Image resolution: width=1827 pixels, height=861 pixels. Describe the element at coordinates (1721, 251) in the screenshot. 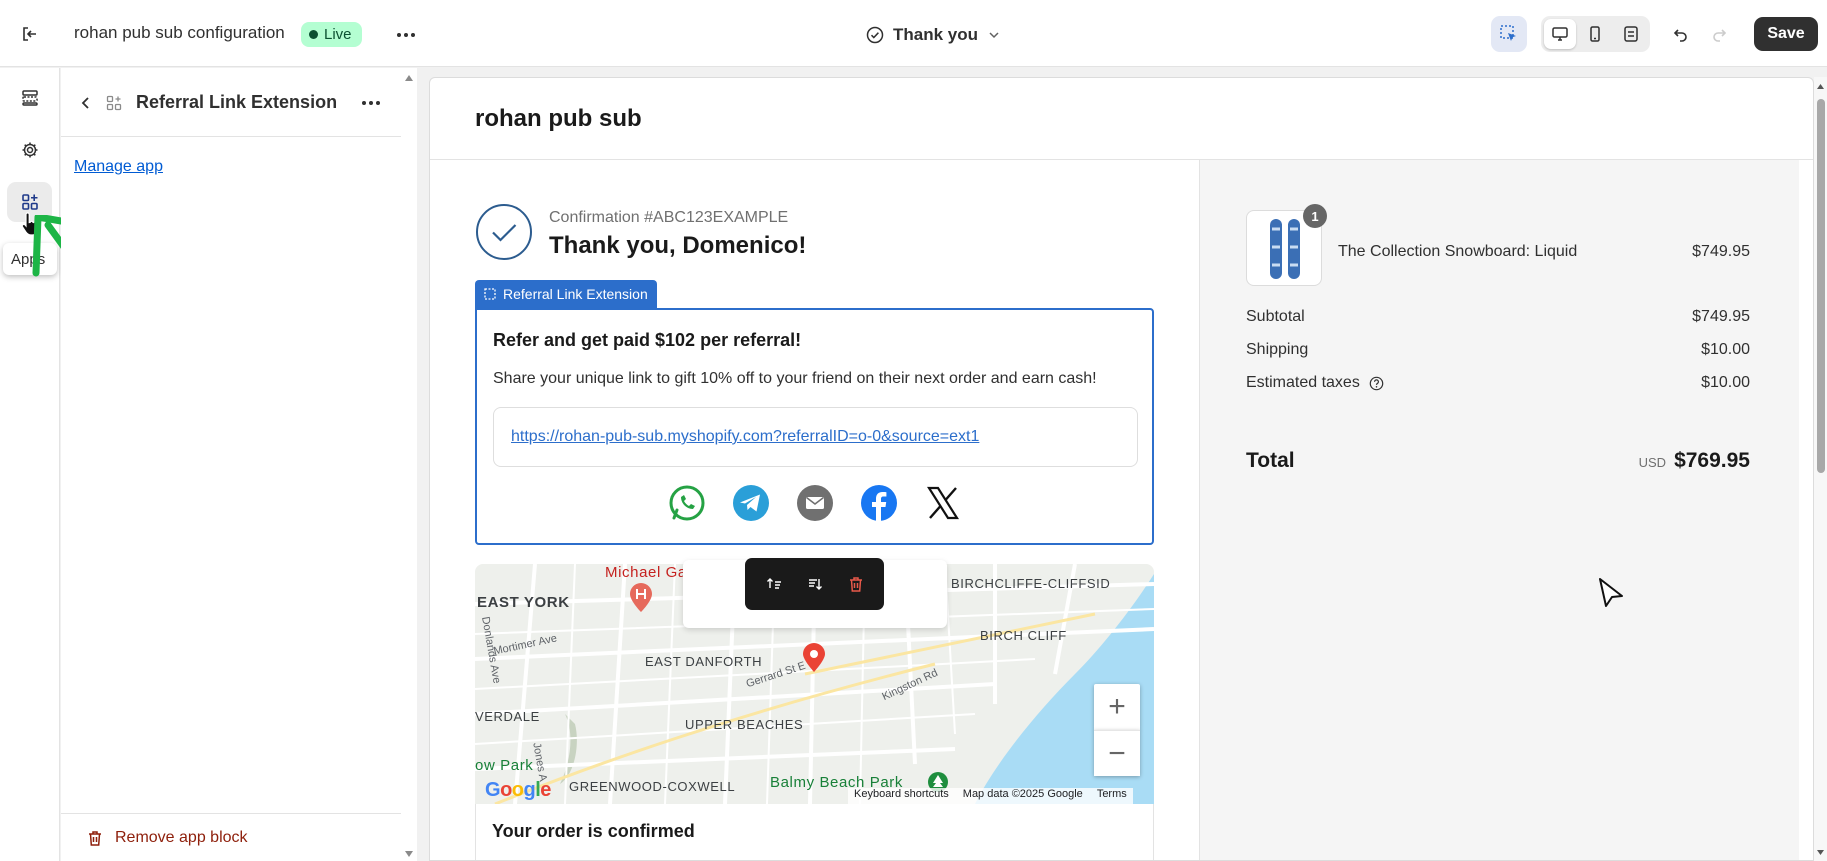

I see `product-price: $749.95` at that location.